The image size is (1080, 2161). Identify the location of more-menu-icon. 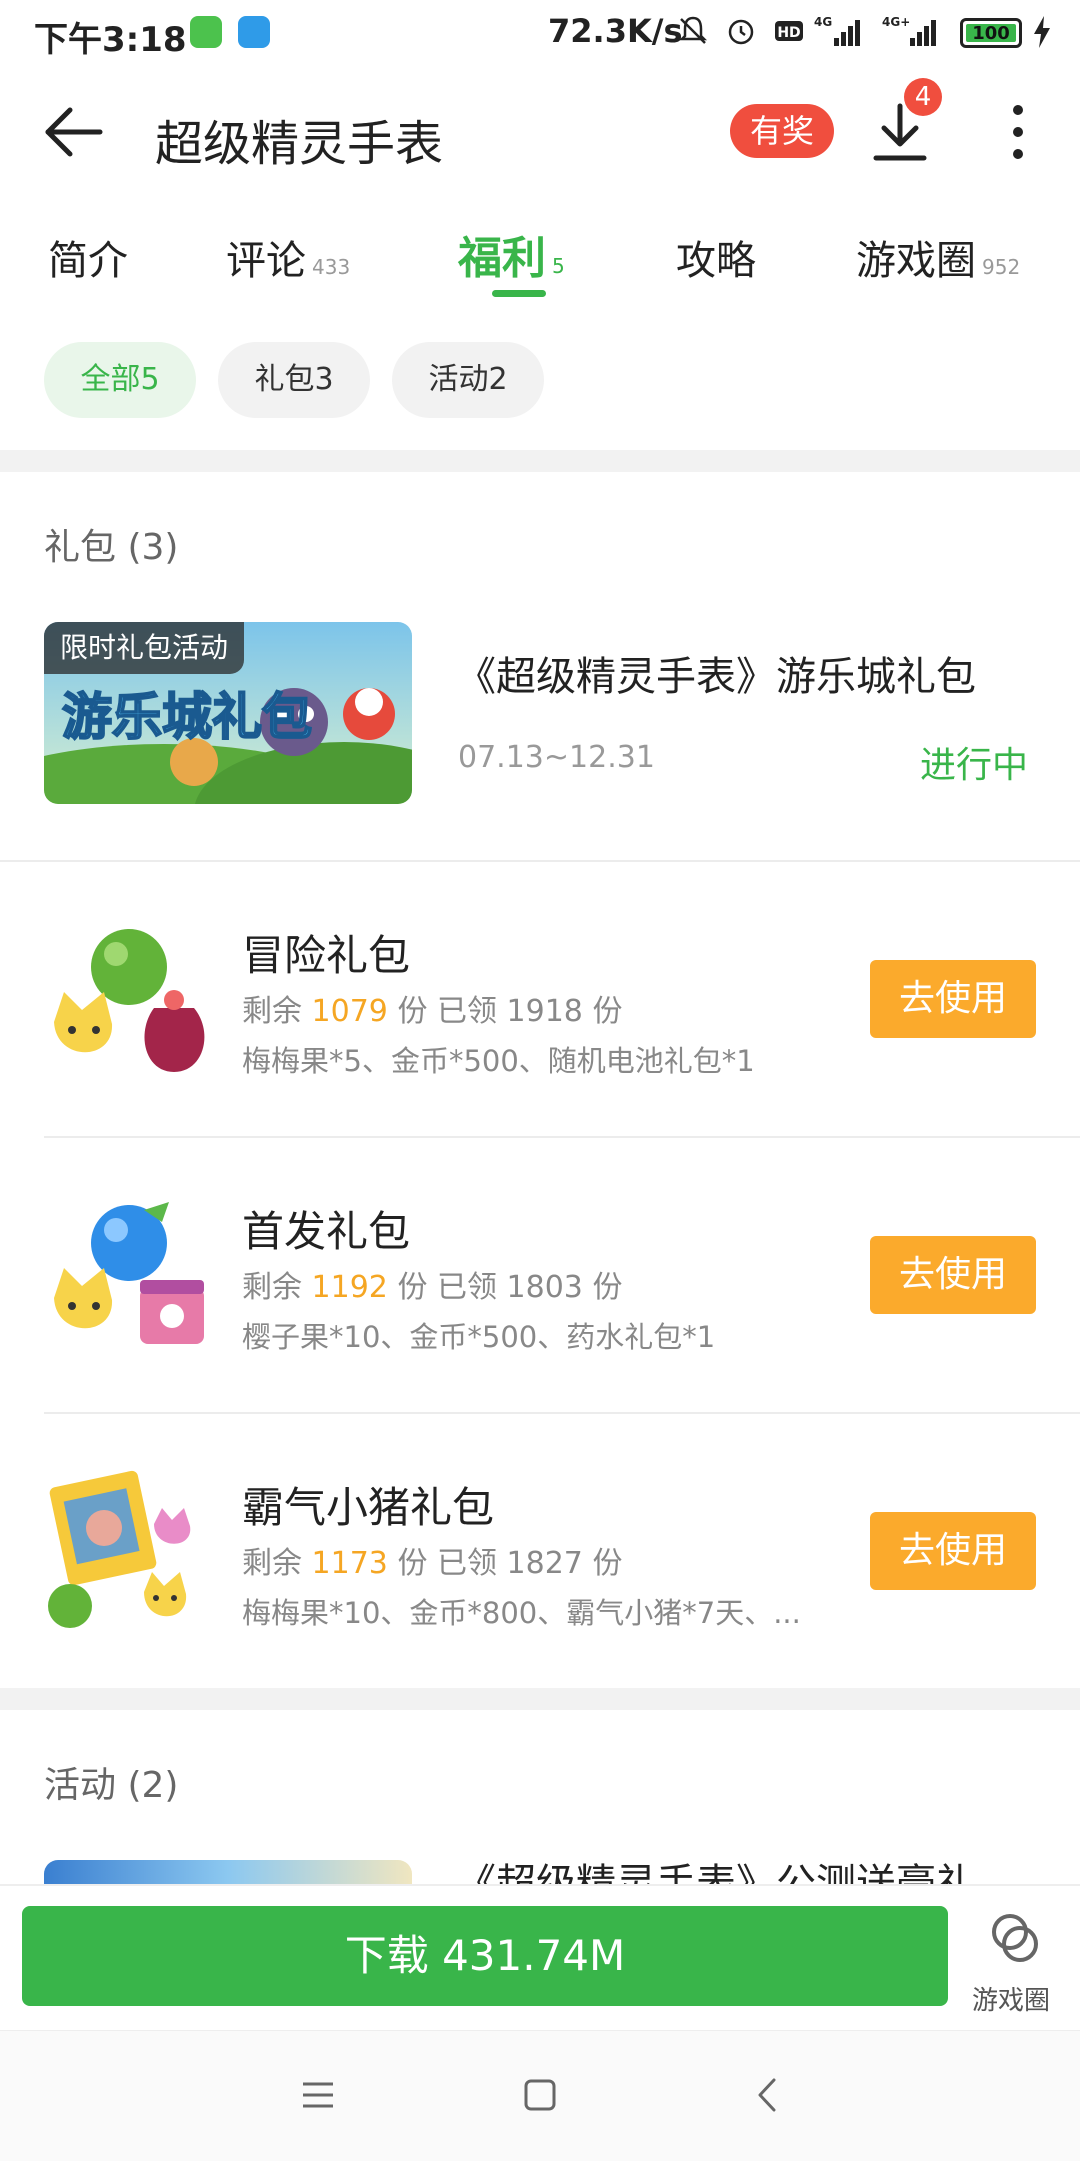
(1018, 132).